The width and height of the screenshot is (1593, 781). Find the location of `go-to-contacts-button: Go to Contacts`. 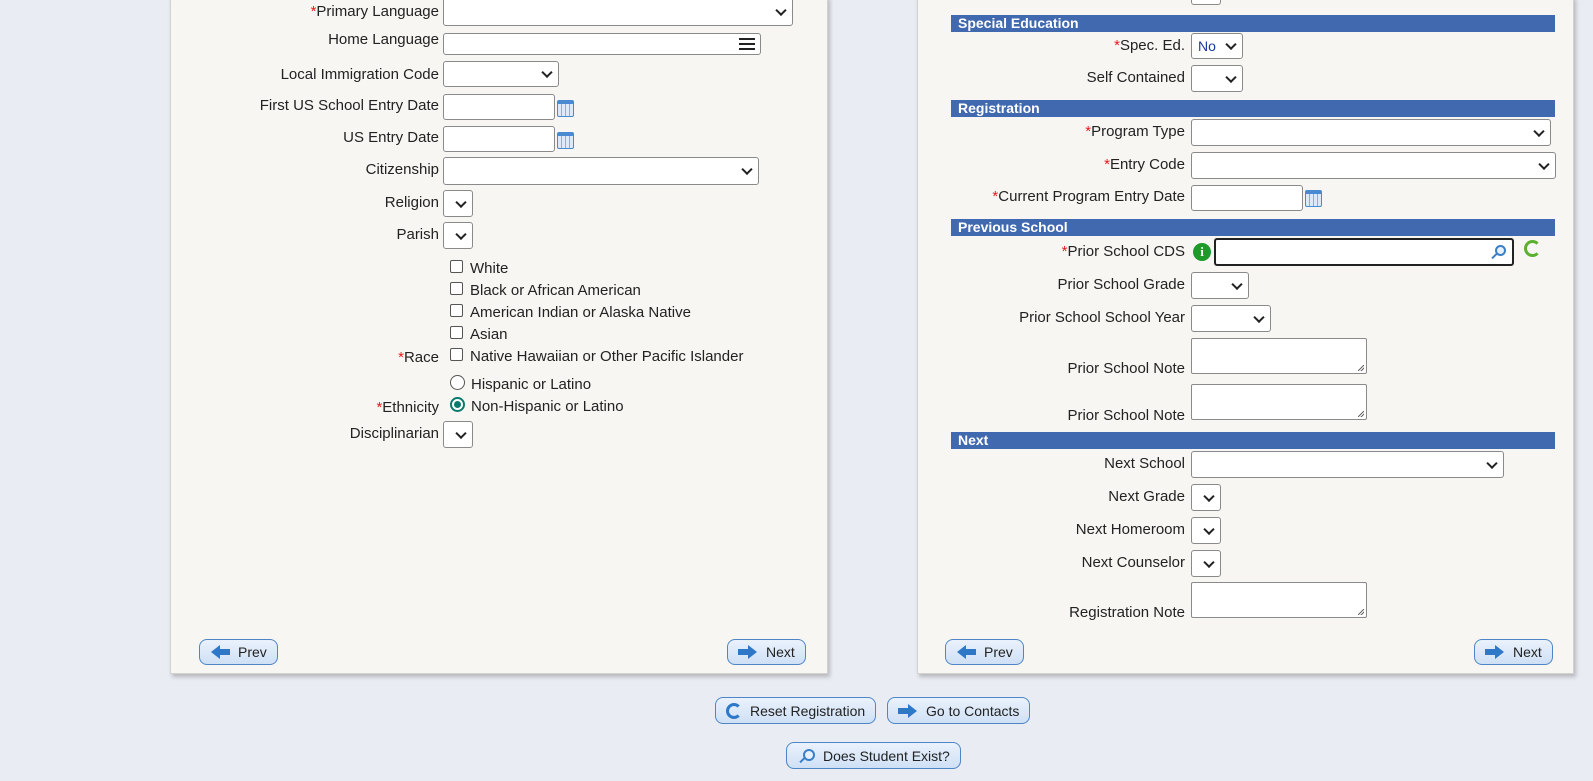

go-to-contacts-button: Go to Contacts is located at coordinates (959, 710).